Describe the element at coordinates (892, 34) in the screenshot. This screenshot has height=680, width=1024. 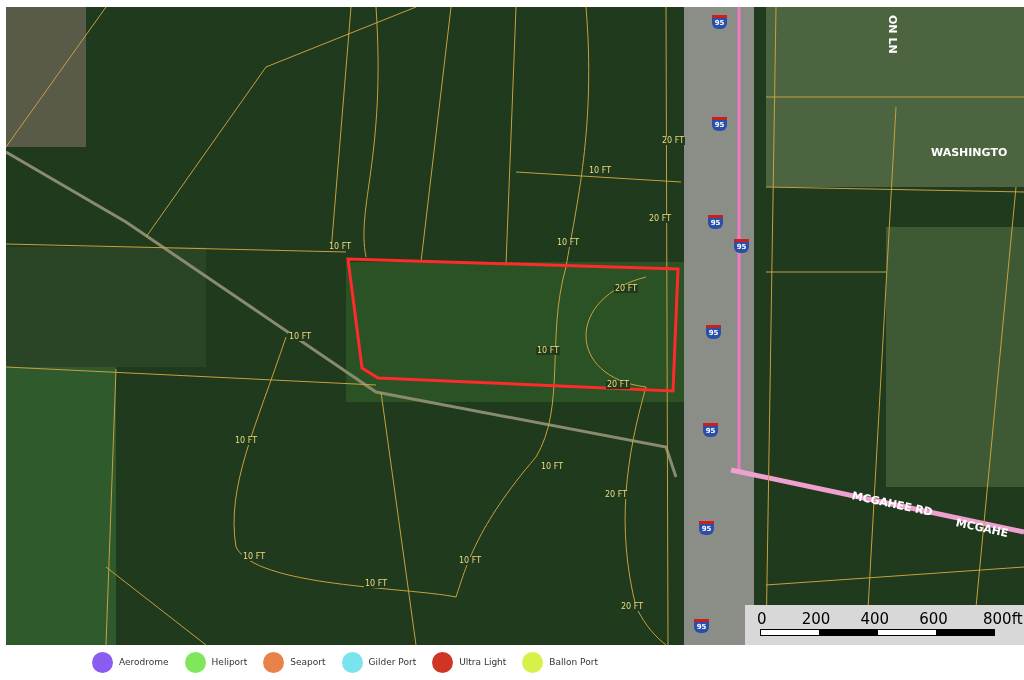
I see `street-label: ON LN` at that location.